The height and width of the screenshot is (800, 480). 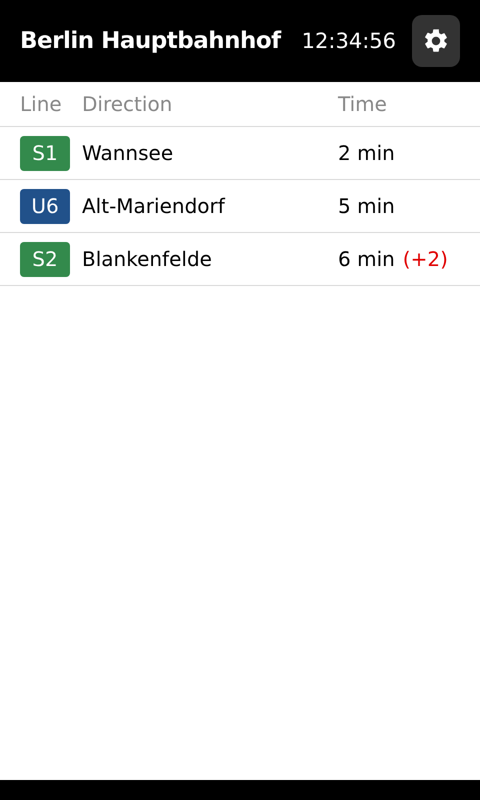 What do you see at coordinates (363, 104) in the screenshot?
I see `column-header: Time` at bounding box center [363, 104].